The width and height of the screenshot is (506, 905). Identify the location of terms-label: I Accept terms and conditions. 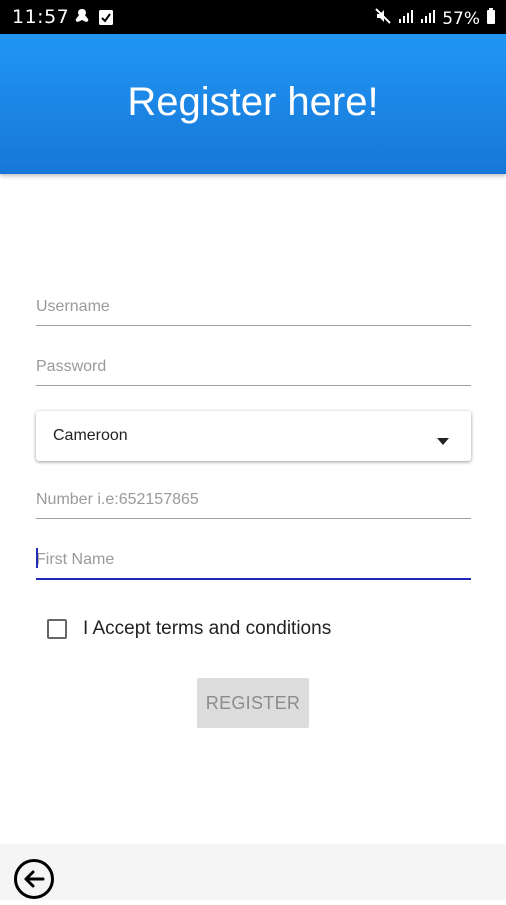
(207, 628).